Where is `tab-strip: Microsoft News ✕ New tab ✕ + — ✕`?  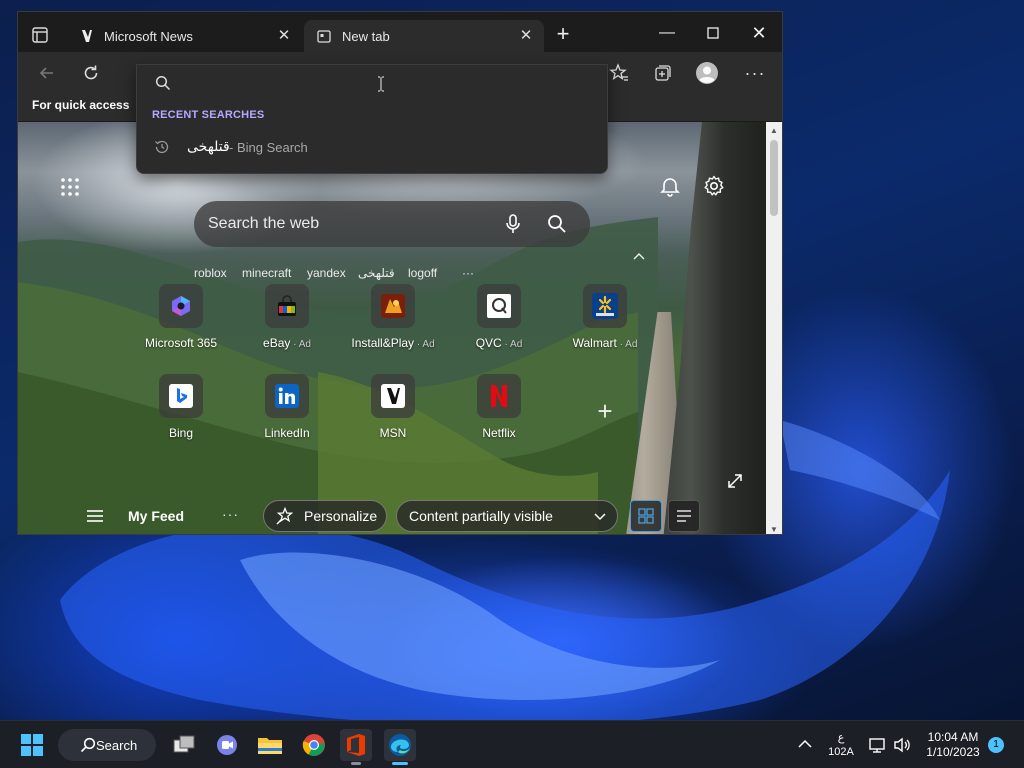 tab-strip: Microsoft News ✕ New tab ✕ + — ✕ is located at coordinates (400, 32).